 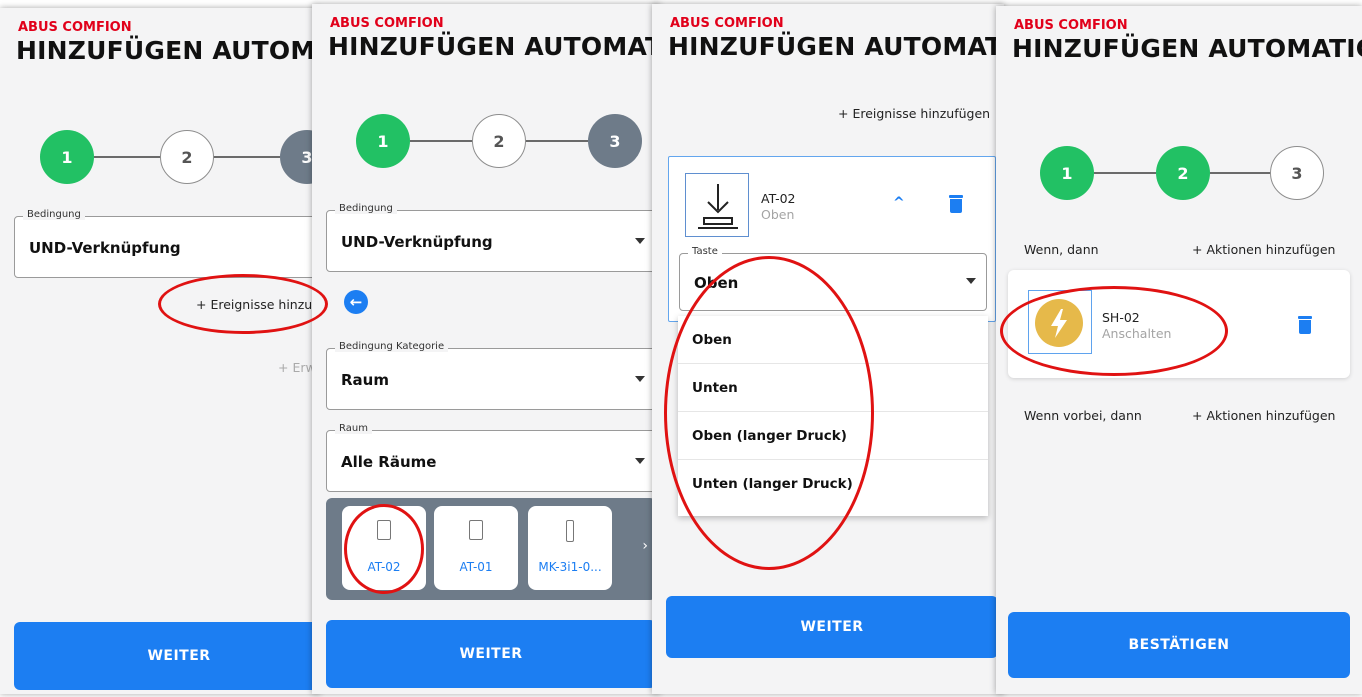 I want to click on add-actions-link-2: + Aktionen hinzufügen, so click(x=1263, y=415).